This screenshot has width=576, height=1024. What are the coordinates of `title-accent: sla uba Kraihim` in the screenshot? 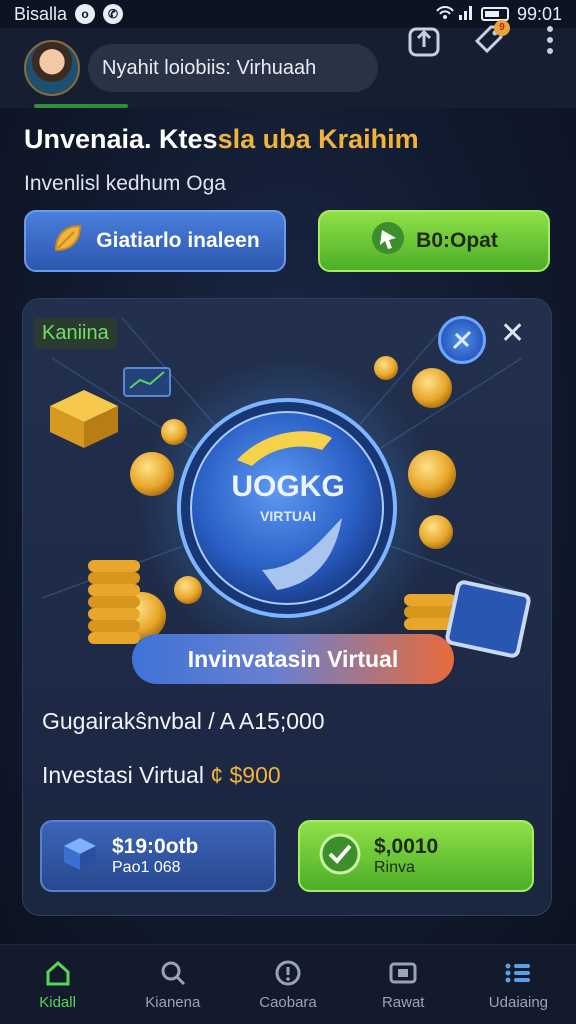 It's located at (318, 139).